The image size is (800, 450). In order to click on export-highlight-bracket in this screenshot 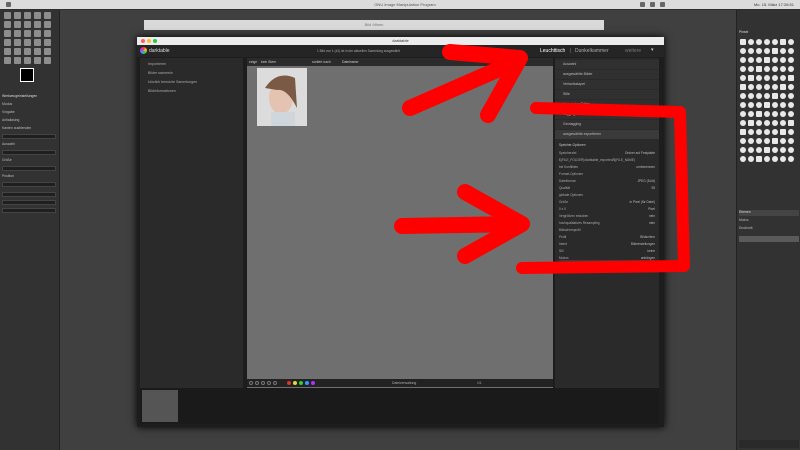, I will do `click(603, 188)`.